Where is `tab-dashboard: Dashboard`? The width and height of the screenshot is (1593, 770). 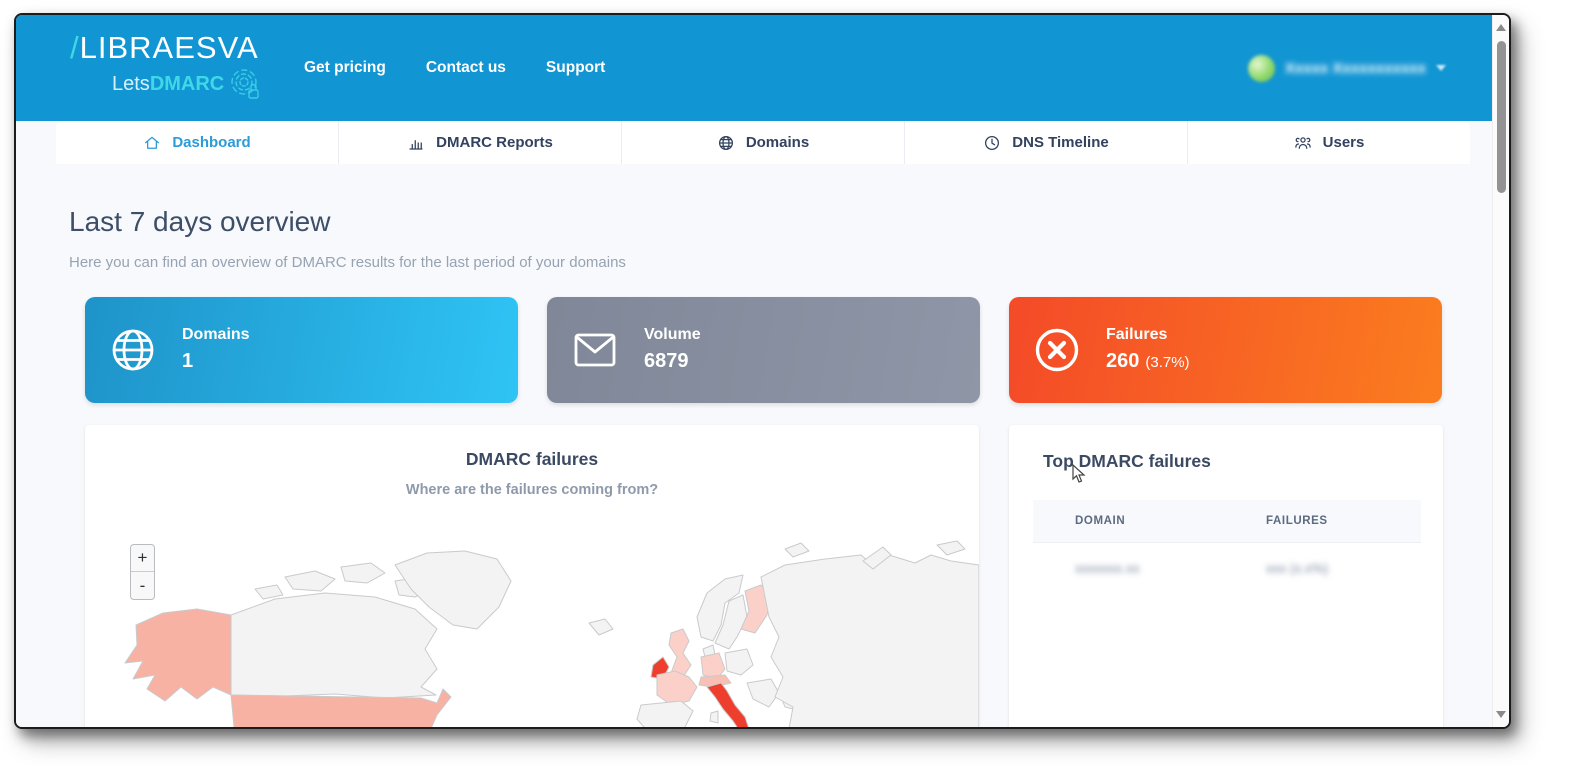
tab-dashboard: Dashboard is located at coordinates (197, 142).